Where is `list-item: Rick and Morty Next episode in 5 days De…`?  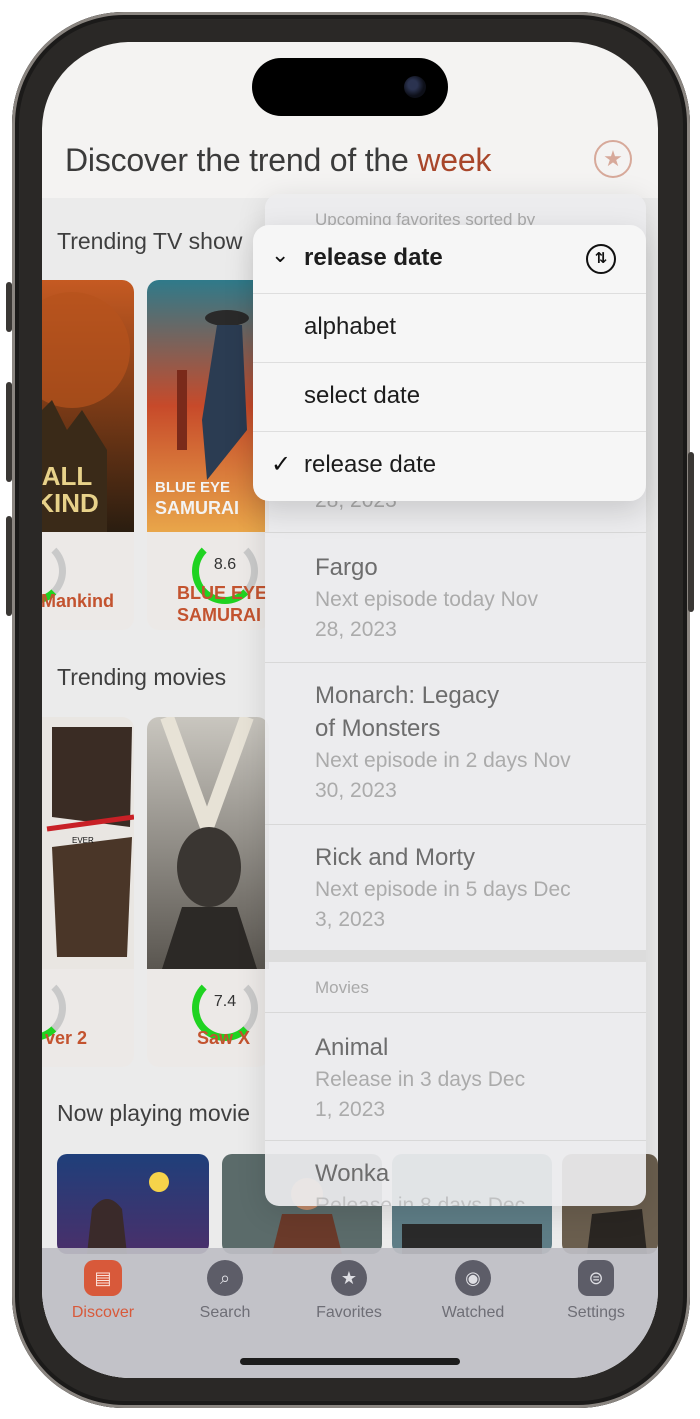 list-item: Rick and Morty Next episode in 5 days De… is located at coordinates (455, 887).